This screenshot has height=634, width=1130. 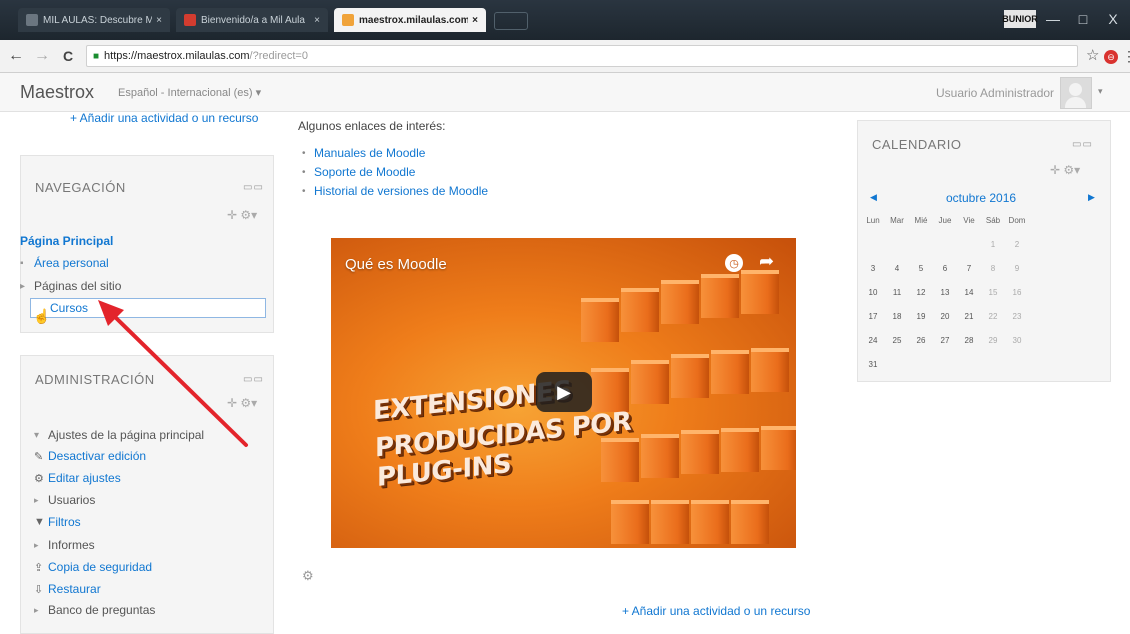 What do you see at coordinates (982, 316) in the screenshot?
I see `calendar-week-row: 17 18 19 20 21 22 23` at bounding box center [982, 316].